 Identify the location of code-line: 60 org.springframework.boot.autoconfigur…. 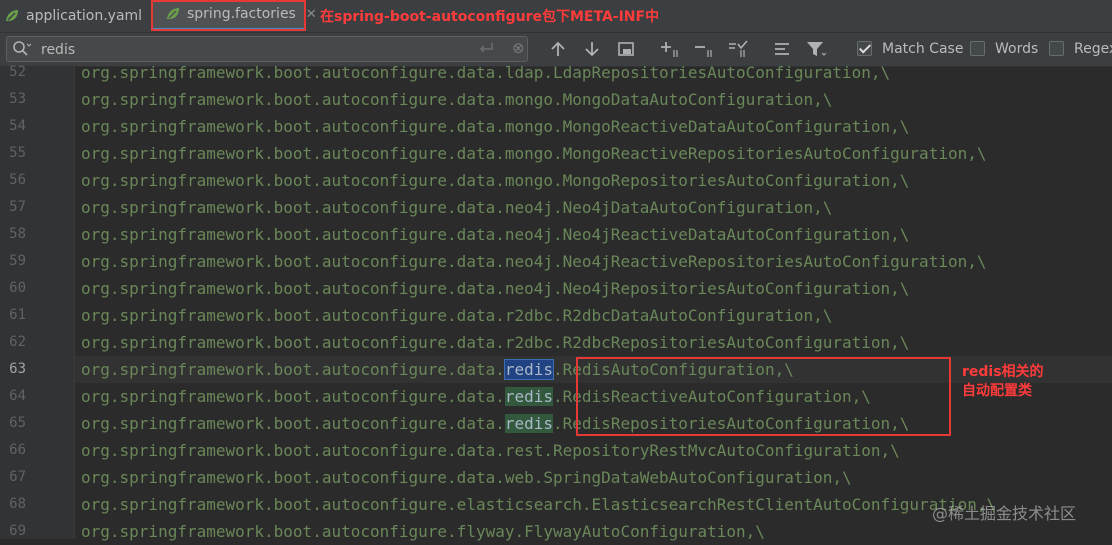
(556, 288).